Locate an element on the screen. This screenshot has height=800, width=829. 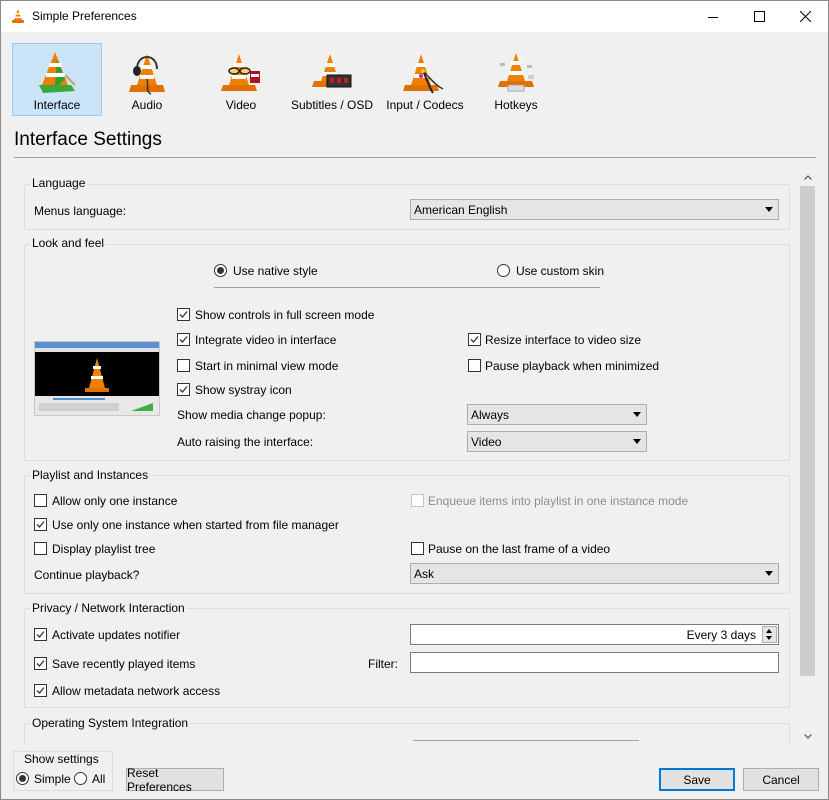
language-group-label: Language is located at coordinates (59, 183).